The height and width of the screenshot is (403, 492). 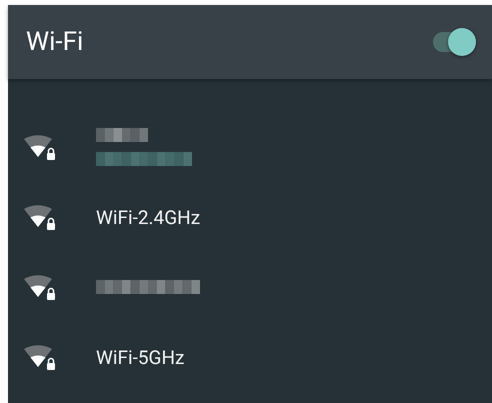 I want to click on blurred-text-drawing, so click(x=122, y=135).